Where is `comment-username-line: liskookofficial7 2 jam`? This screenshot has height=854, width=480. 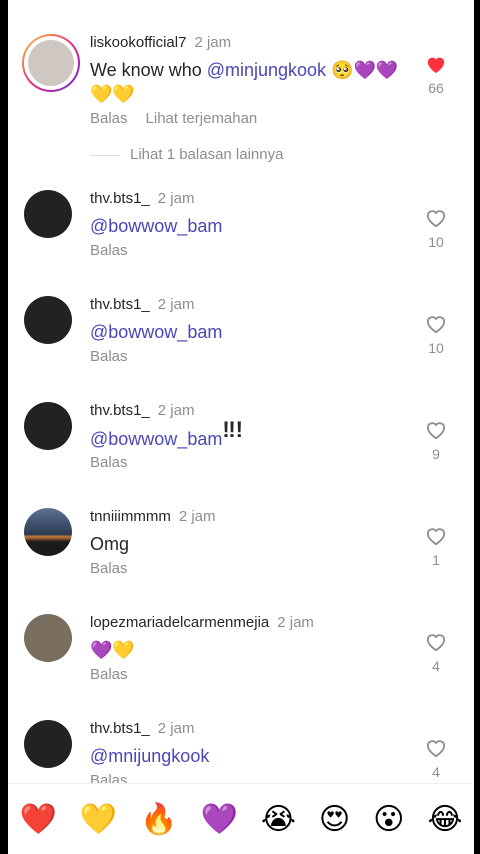
comment-username-line: liskookofficial7 2 jam is located at coordinates (160, 42).